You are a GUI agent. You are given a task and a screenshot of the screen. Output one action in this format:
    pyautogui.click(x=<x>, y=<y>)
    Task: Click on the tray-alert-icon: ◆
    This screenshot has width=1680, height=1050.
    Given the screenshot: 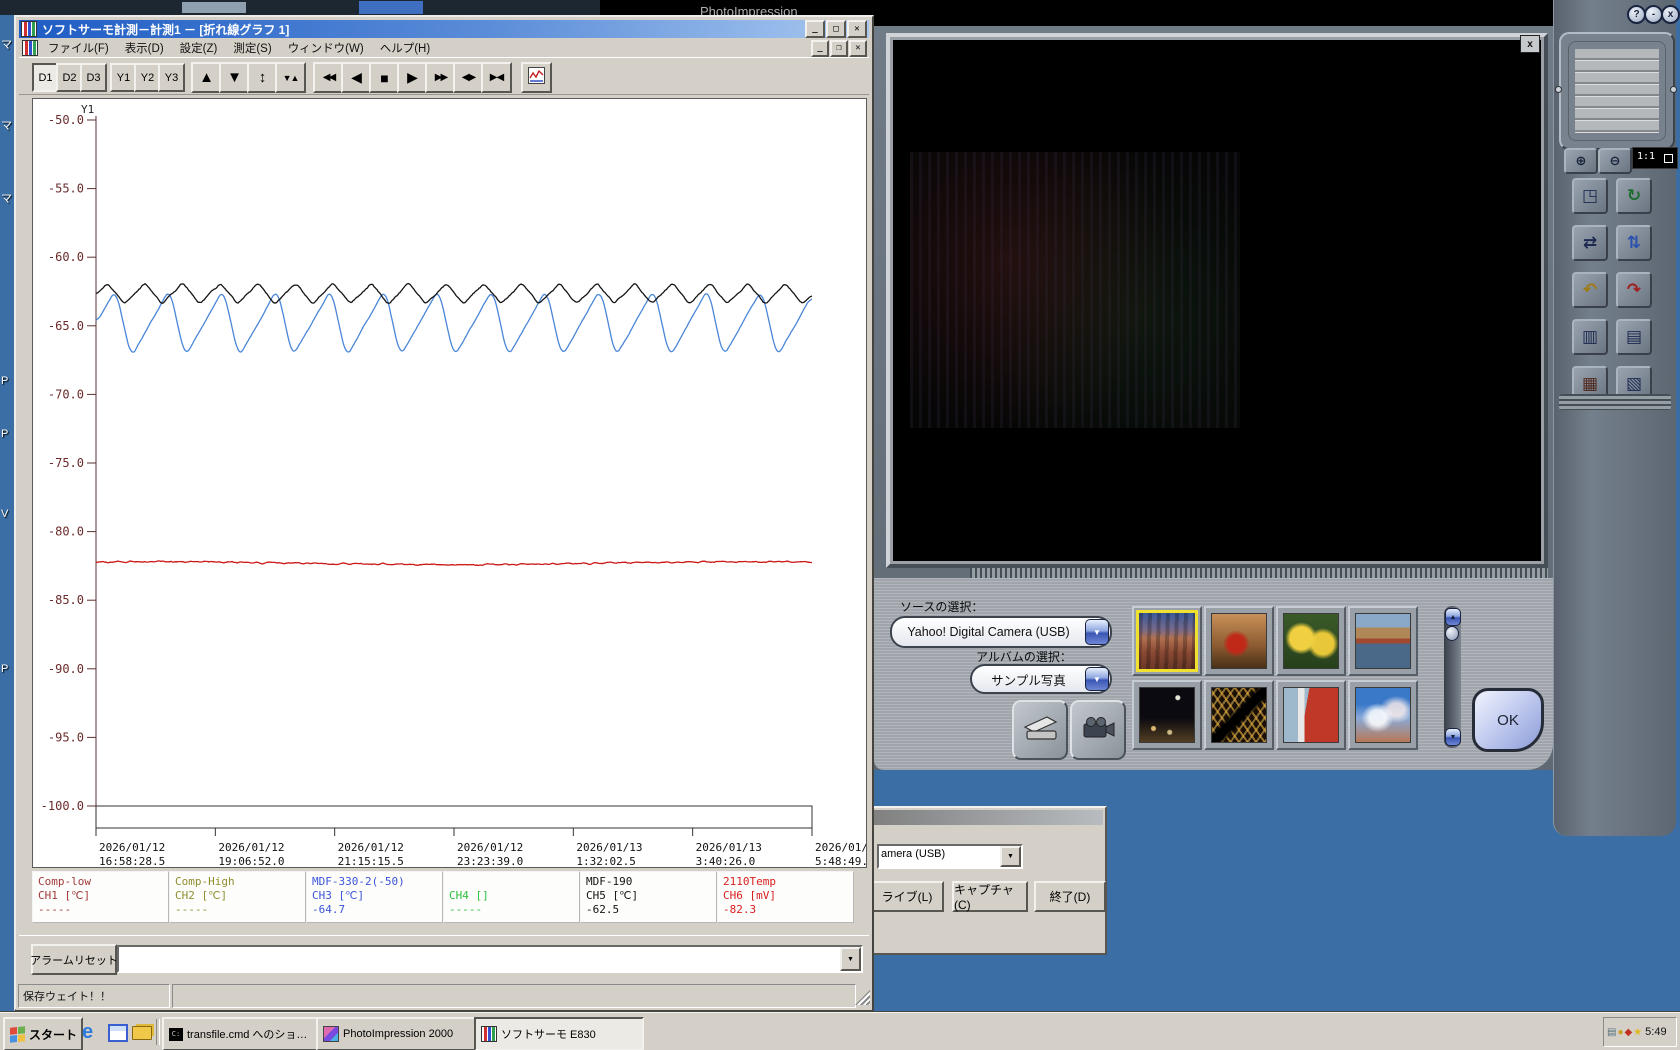 What is the action you would take?
    pyautogui.click(x=1629, y=1032)
    